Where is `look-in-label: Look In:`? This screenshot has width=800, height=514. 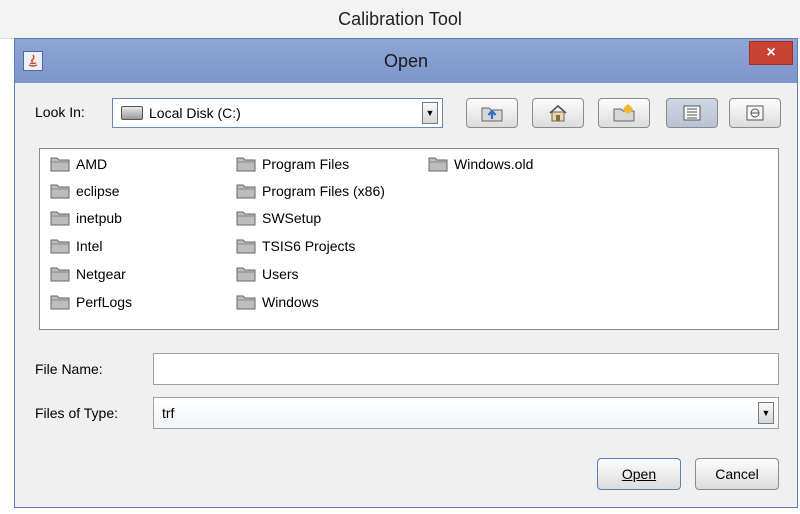
look-in-label: Look In: is located at coordinates (60, 112).